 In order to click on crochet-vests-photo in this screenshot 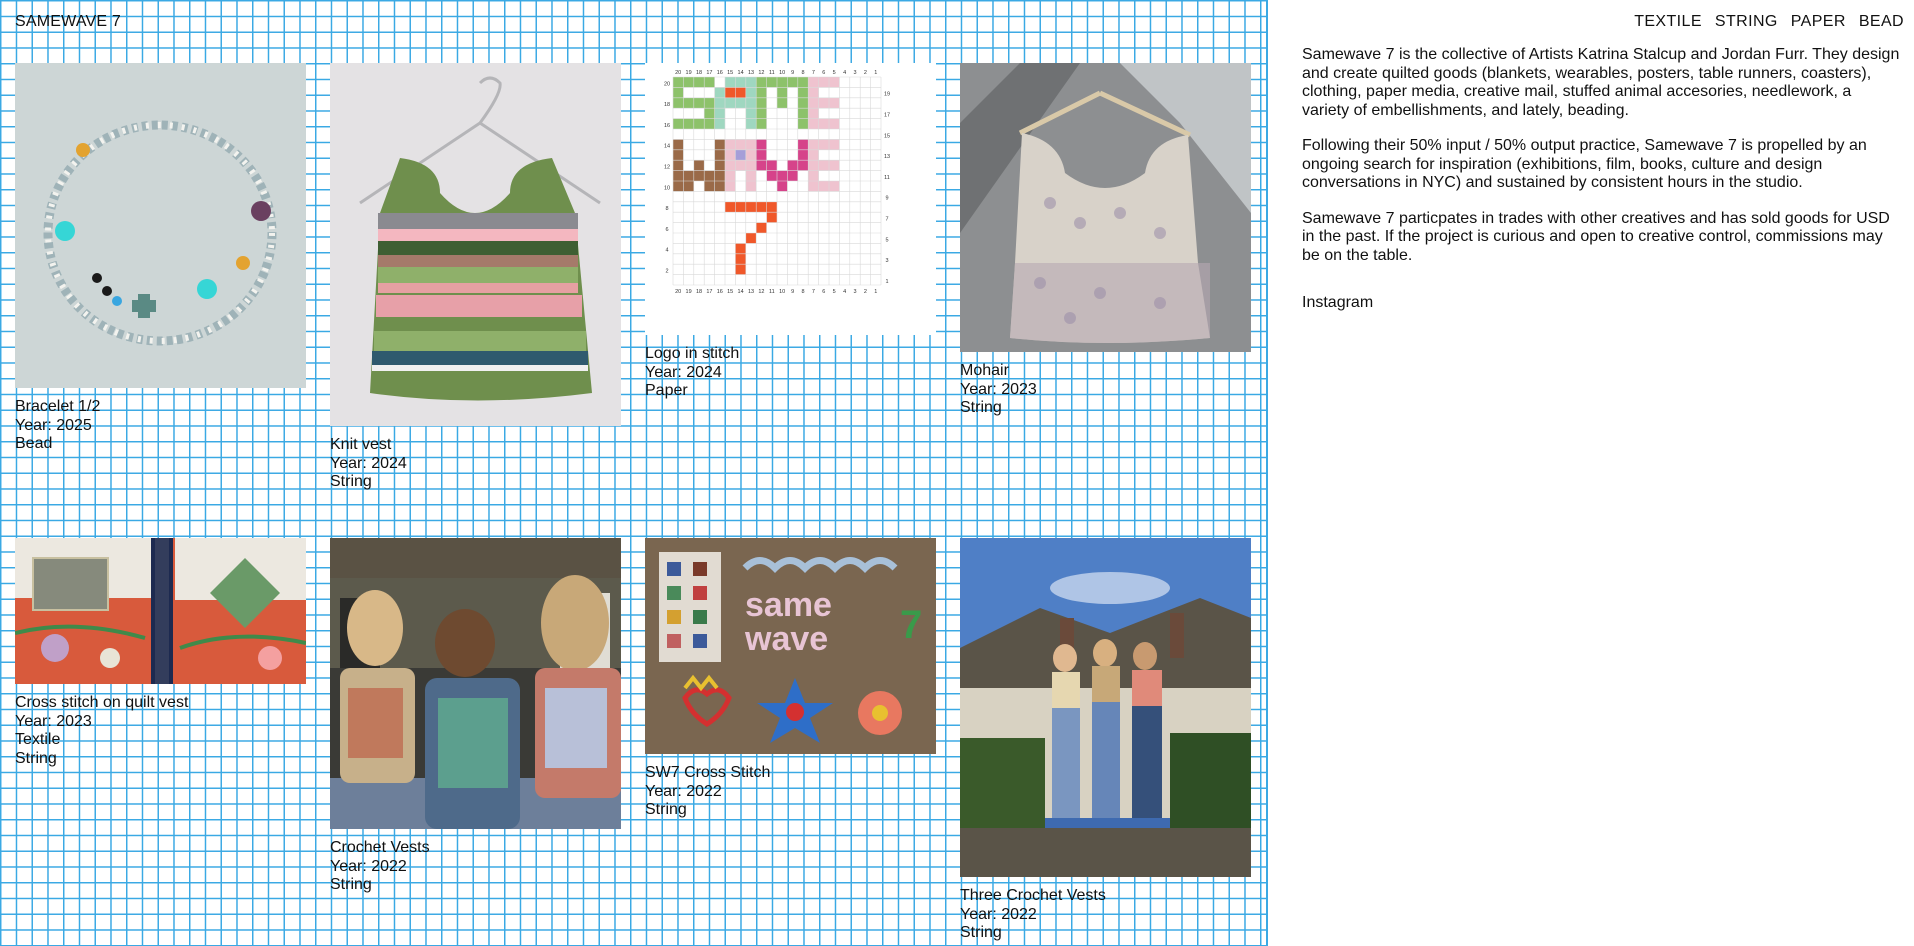, I will do `click(475, 683)`.